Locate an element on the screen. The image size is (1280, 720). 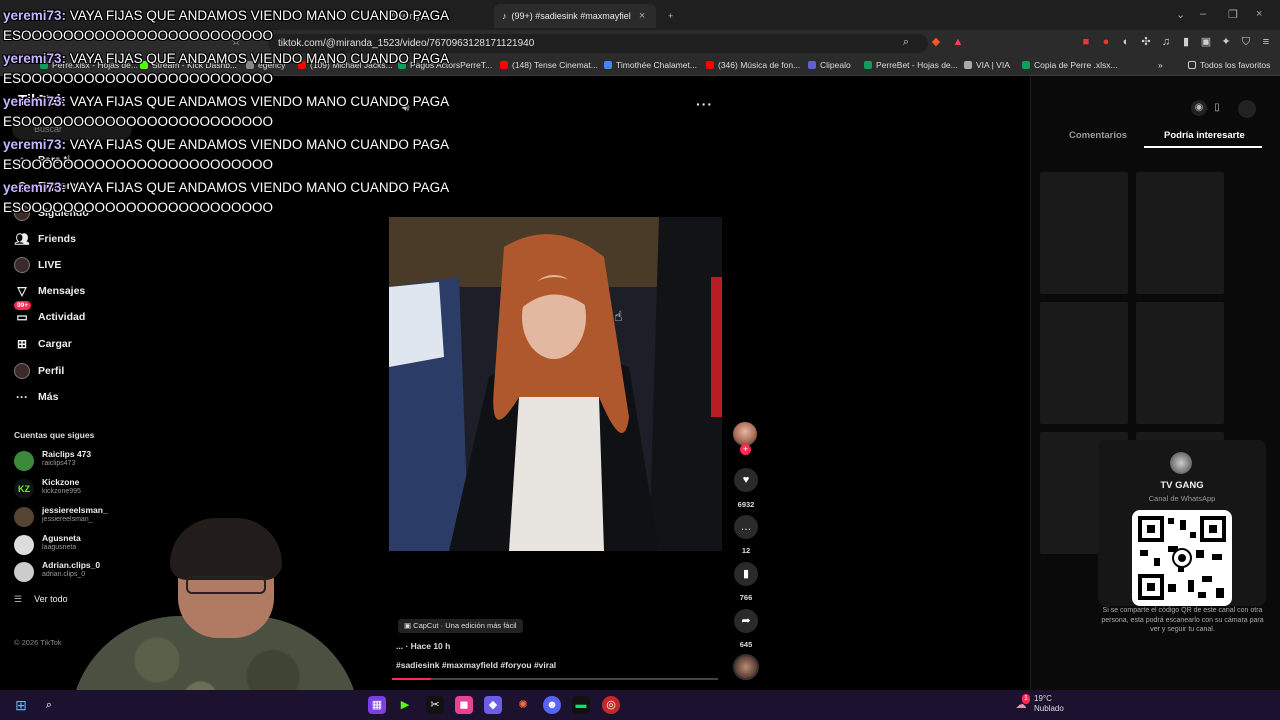
webcam-glasses is located at coordinates (226, 585).